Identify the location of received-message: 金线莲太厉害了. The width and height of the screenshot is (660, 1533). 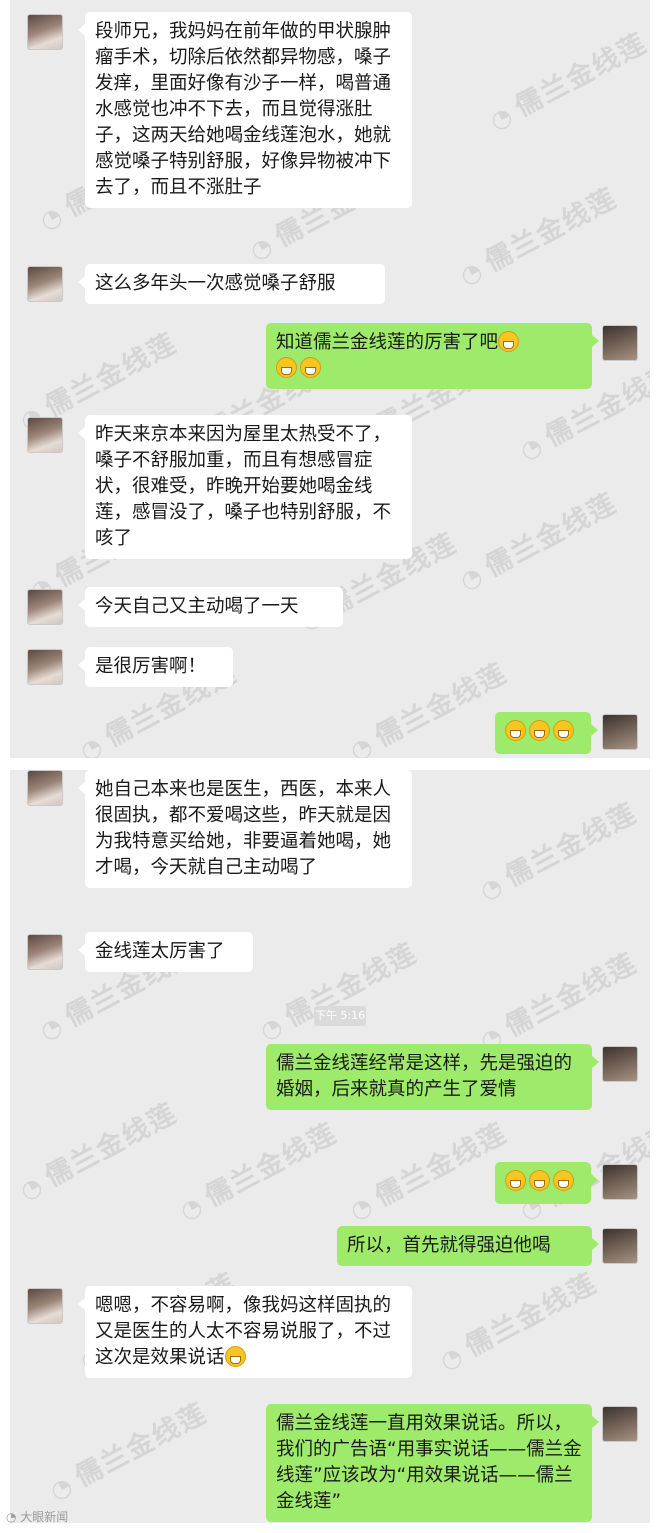
(165, 952).